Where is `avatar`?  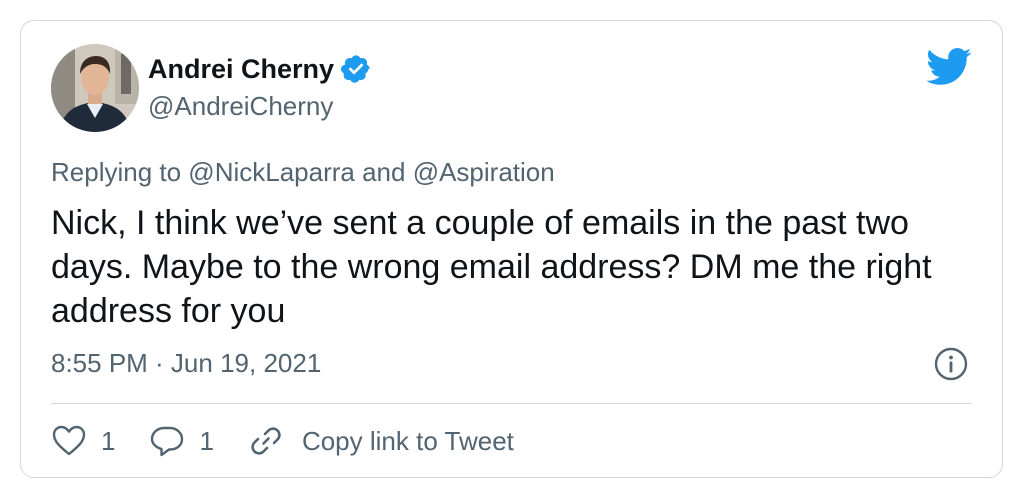
avatar is located at coordinates (95, 88).